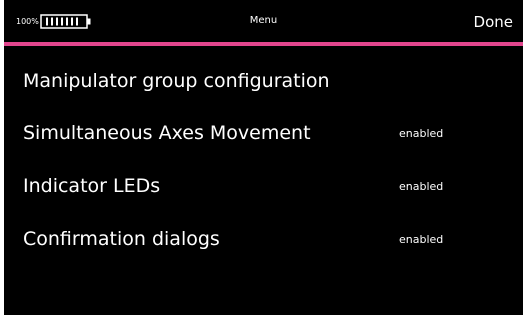 The height and width of the screenshot is (315, 523). Describe the element at coordinates (263, 239) in the screenshot. I see `setting-row-confirmation-dialogs: Confirmation dialogs enabled` at that location.